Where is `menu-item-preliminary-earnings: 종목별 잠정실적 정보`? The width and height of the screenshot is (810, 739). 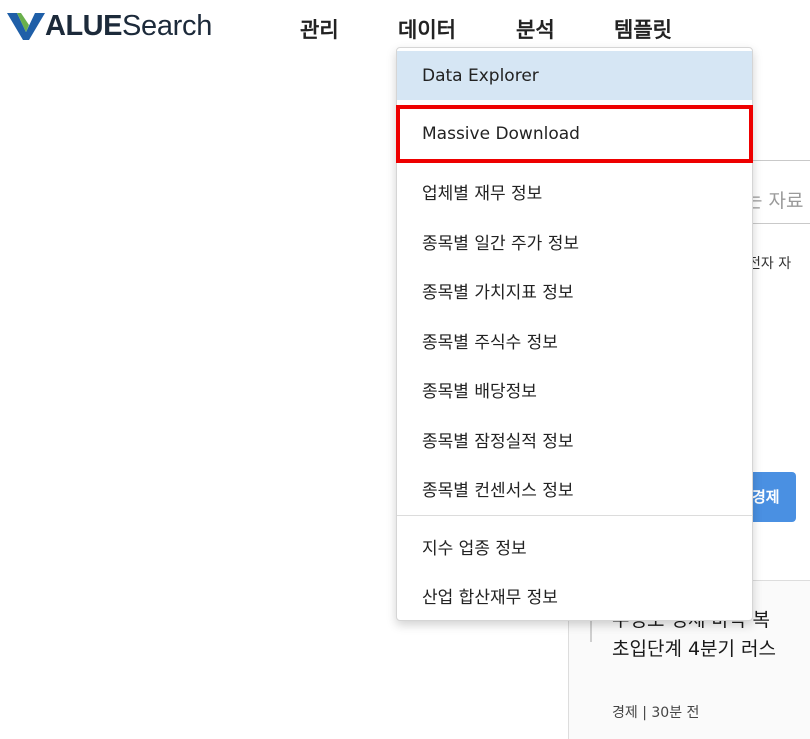 menu-item-preliminary-earnings: 종목별 잠정실적 정보 is located at coordinates (574, 439).